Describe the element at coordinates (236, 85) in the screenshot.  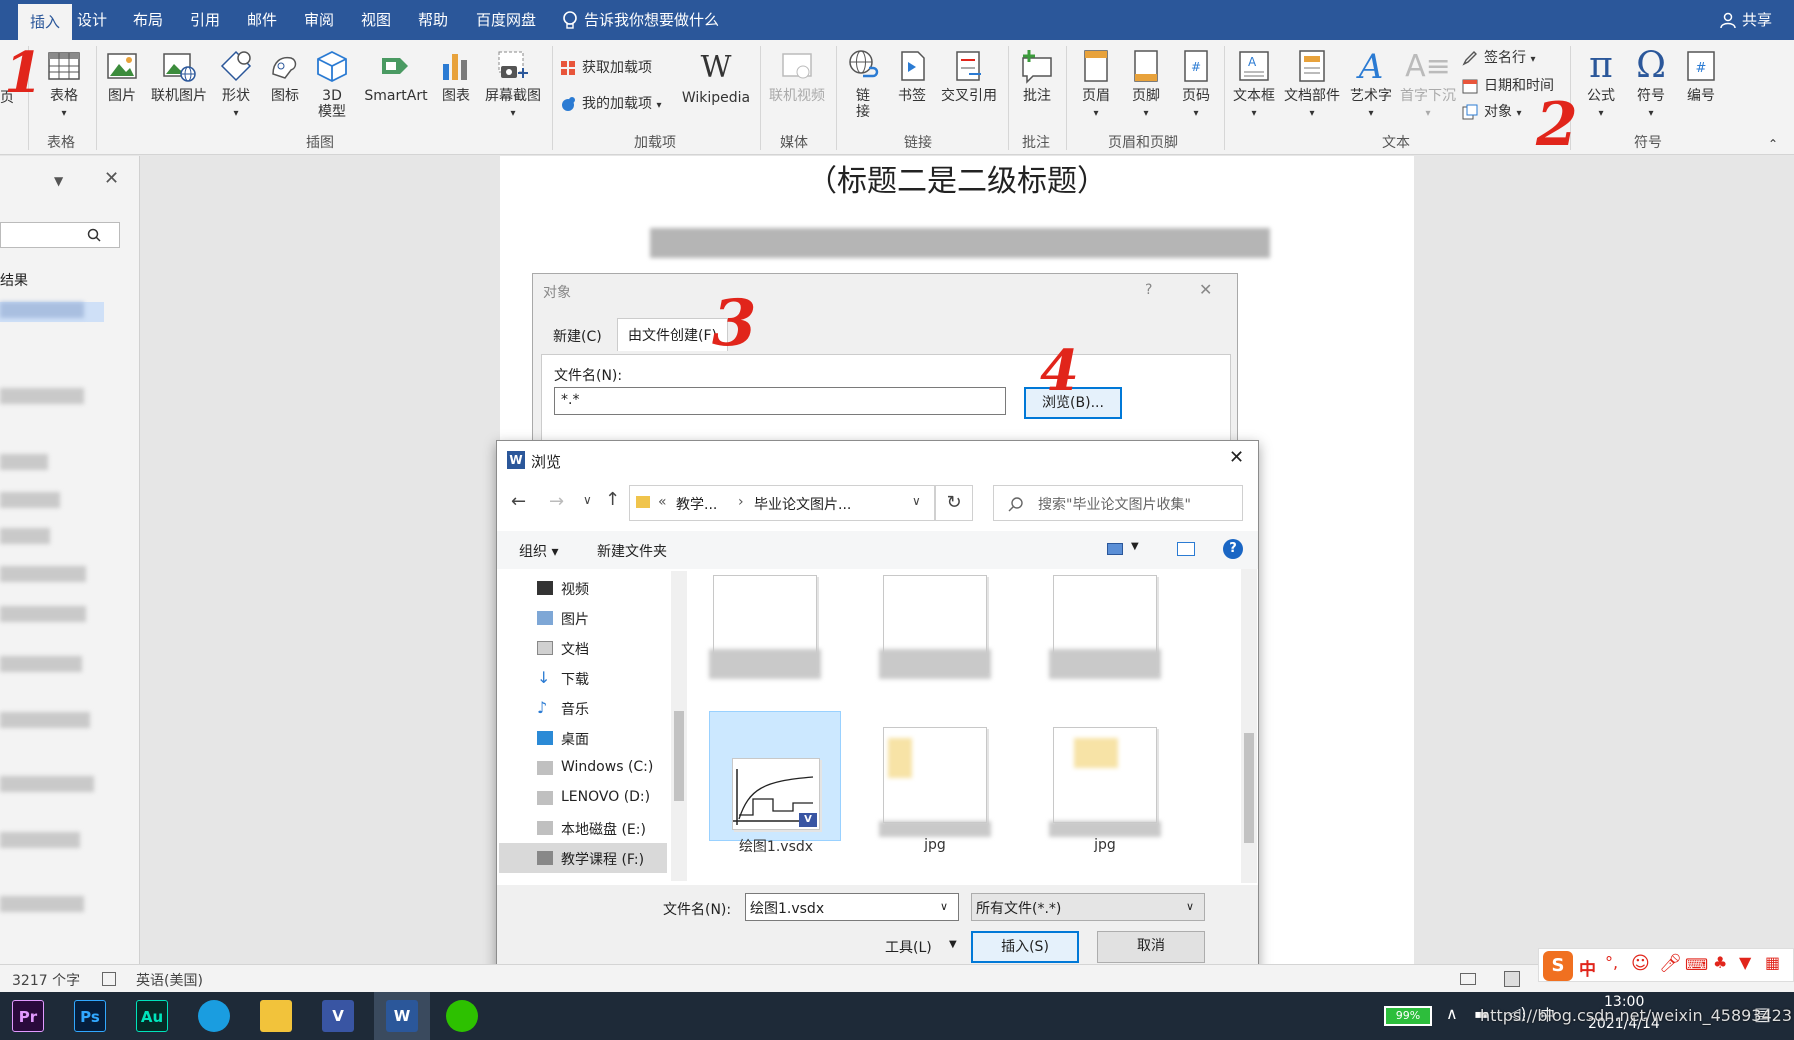
I see `shapes-button: 形状 ▾` at that location.